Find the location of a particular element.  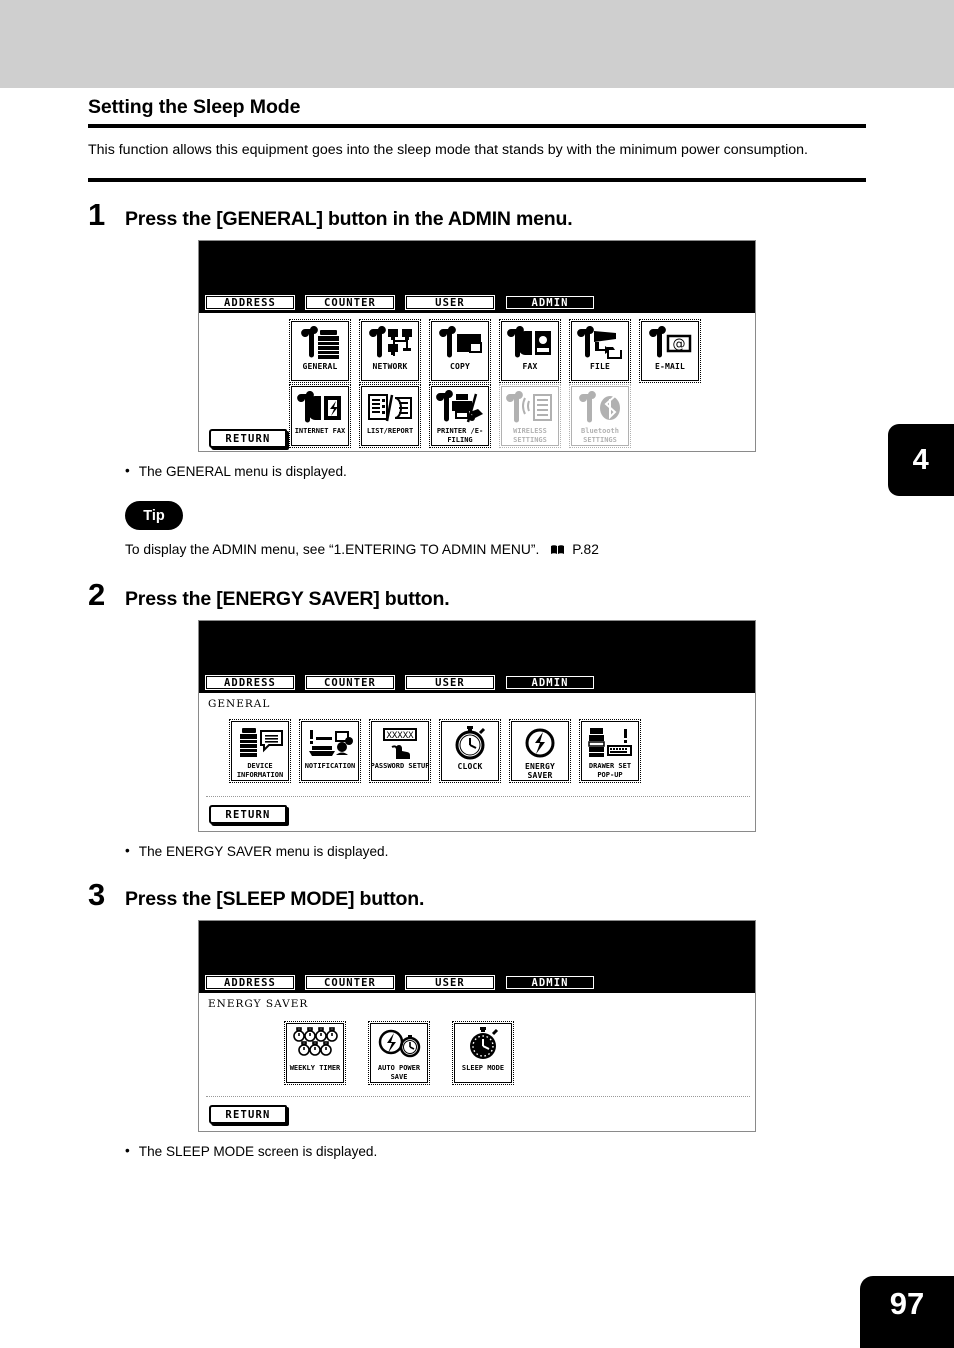

button-drawer-set-popup-label: DRAWER SET POP-UP is located at coordinates (610, 770).